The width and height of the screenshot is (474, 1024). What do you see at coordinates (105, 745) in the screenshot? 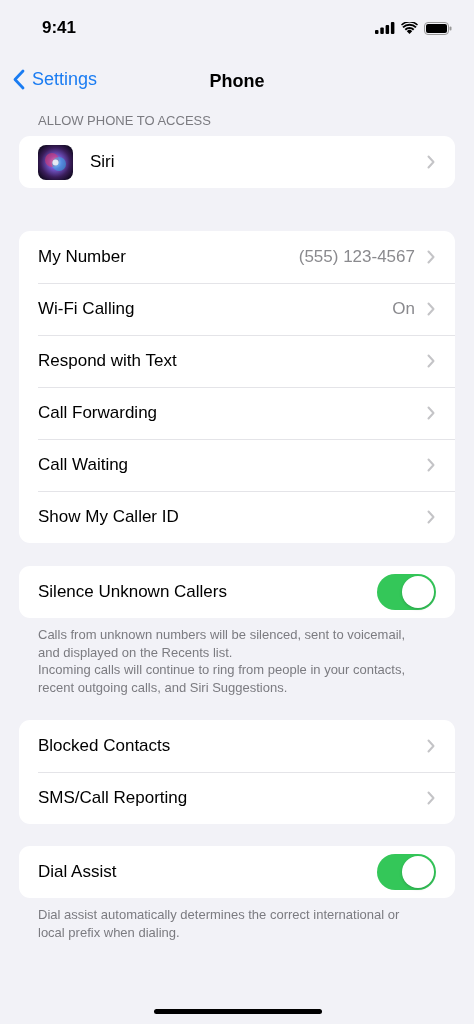
I see `row-label: Blocked Contacts` at bounding box center [105, 745].